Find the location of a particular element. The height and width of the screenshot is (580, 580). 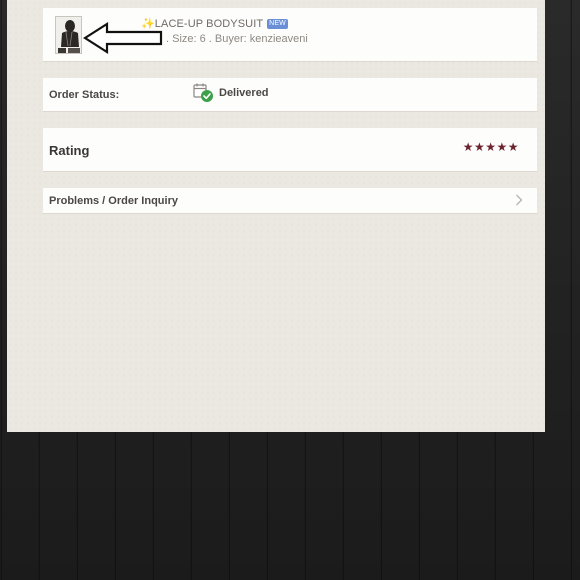

sparkle-icon: ✨ is located at coordinates (148, 24).